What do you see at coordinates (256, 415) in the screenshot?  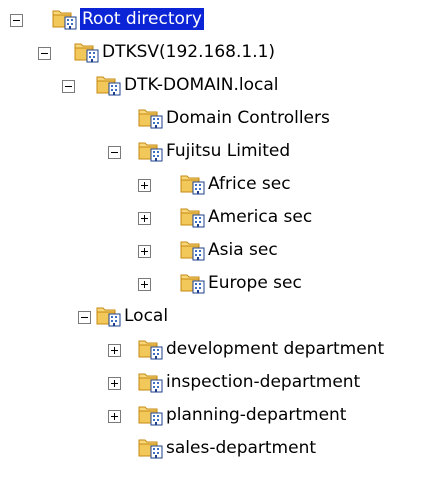 I see `tree-node-label: planning-department` at bounding box center [256, 415].